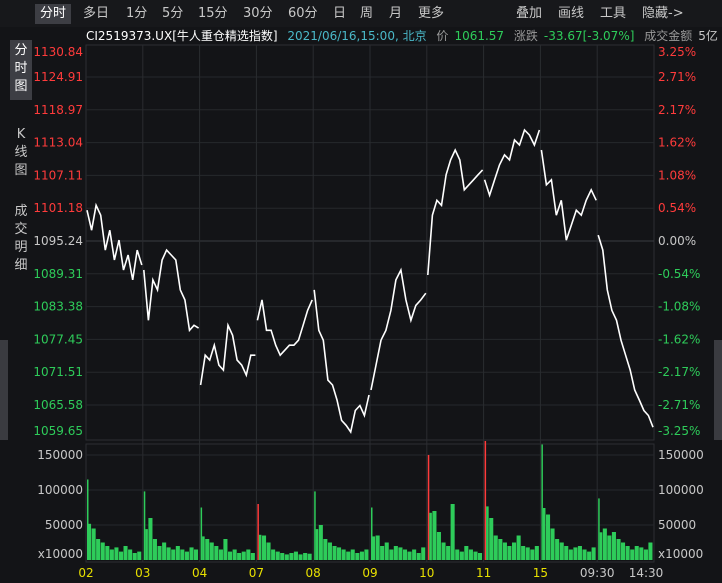  Describe the element at coordinates (58, 241) in the screenshot. I see `price-tick-label: 1095.24` at that location.